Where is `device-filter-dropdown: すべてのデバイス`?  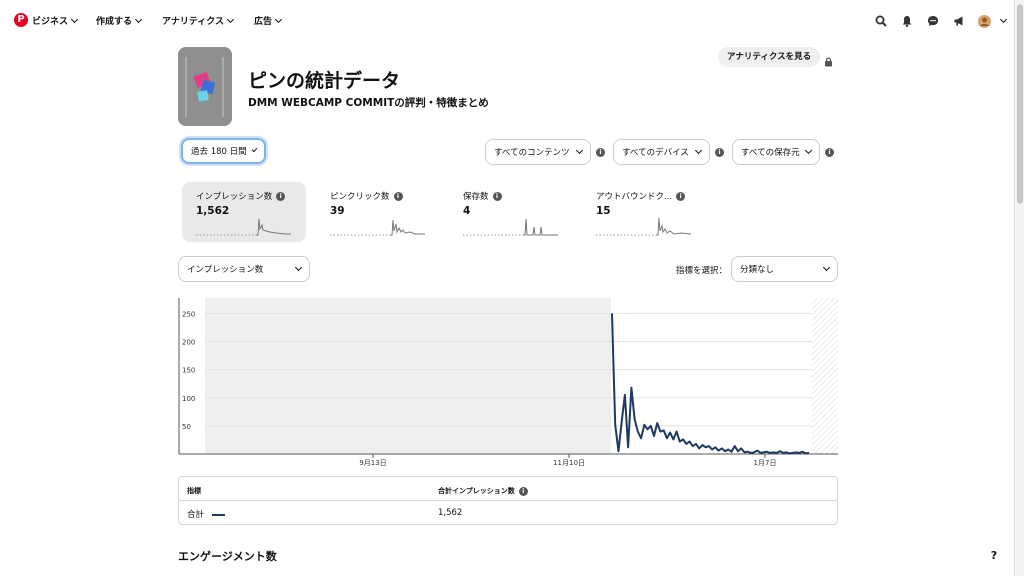
device-filter-dropdown: すべてのデバイス is located at coordinates (661, 152).